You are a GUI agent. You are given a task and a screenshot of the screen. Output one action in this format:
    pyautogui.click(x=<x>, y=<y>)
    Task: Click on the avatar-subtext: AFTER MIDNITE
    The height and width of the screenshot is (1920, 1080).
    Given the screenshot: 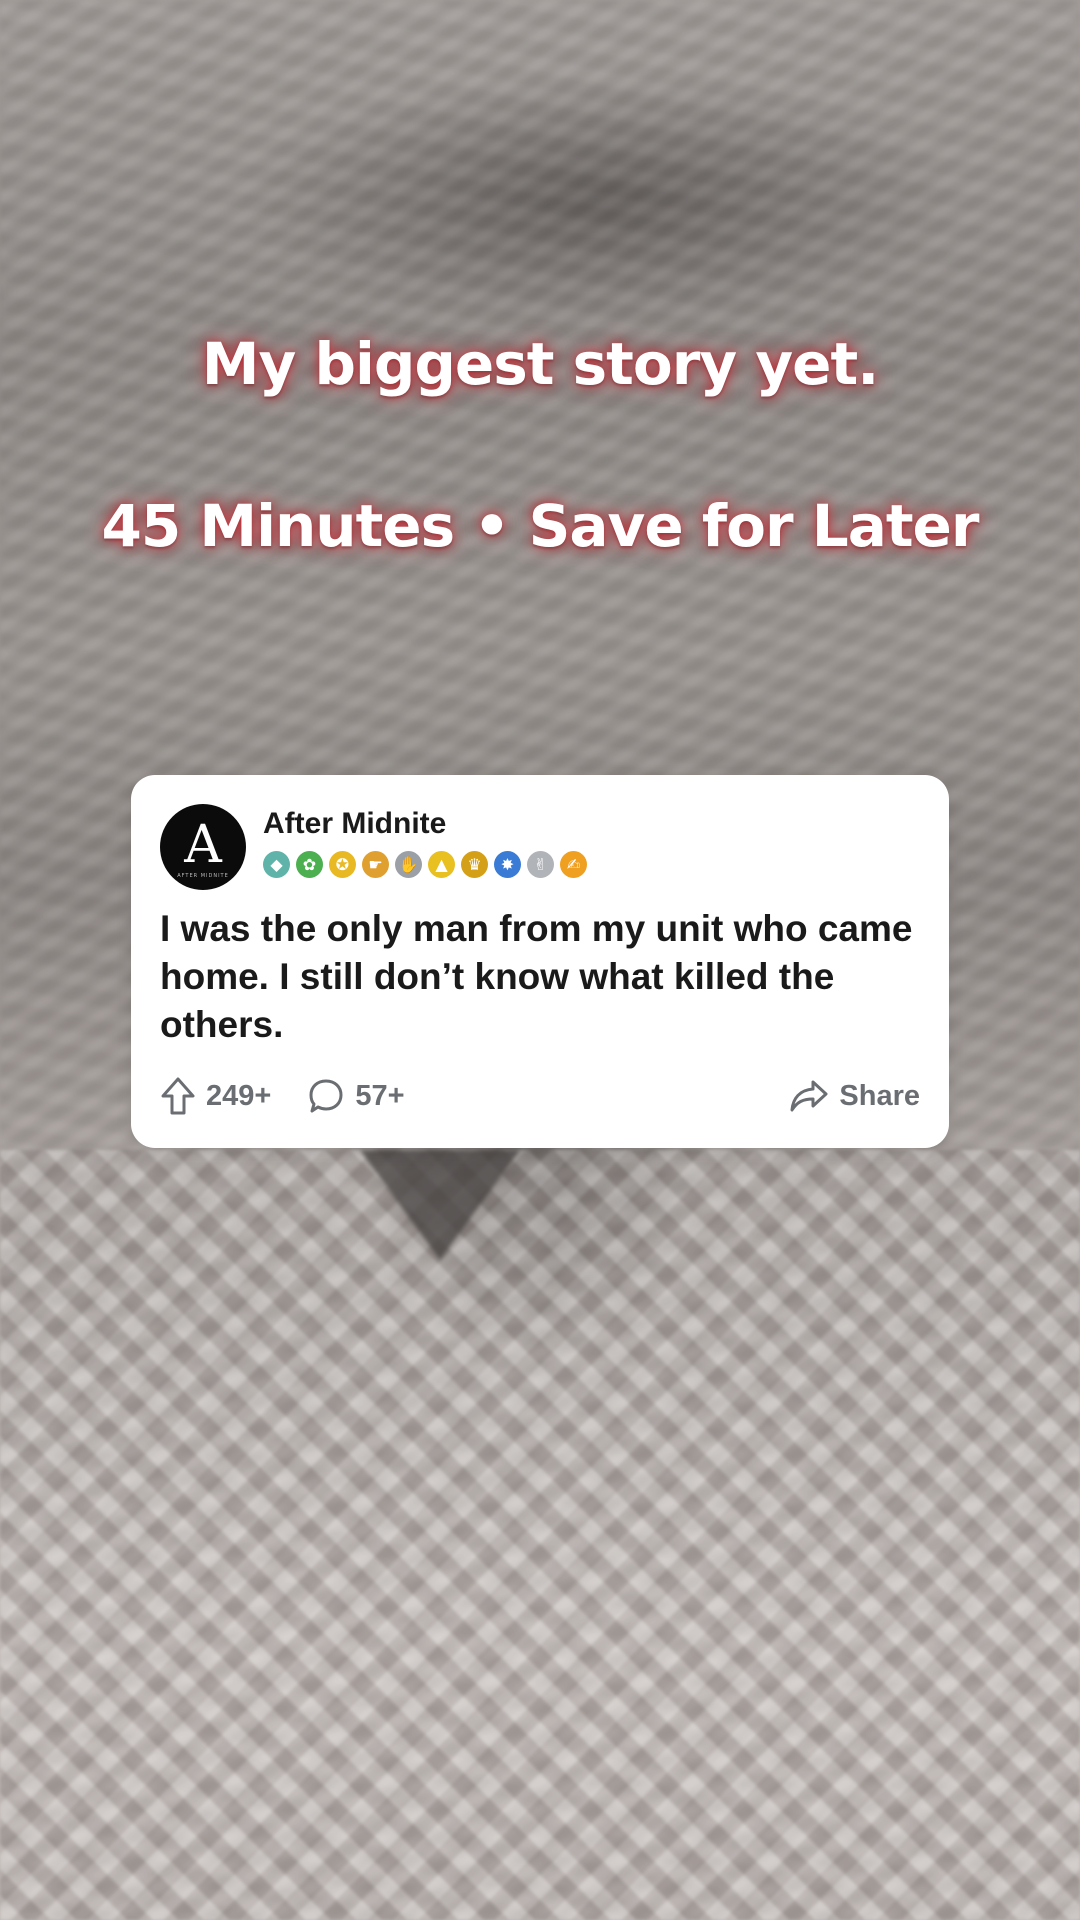 What is the action you would take?
    pyautogui.click(x=203, y=876)
    